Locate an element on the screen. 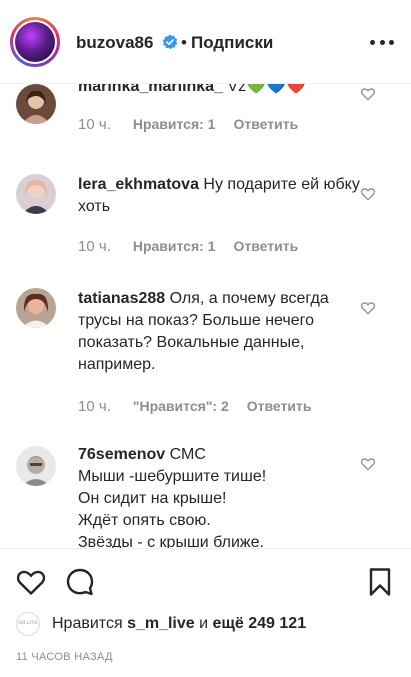  bookmark-icon is located at coordinates (380, 582).